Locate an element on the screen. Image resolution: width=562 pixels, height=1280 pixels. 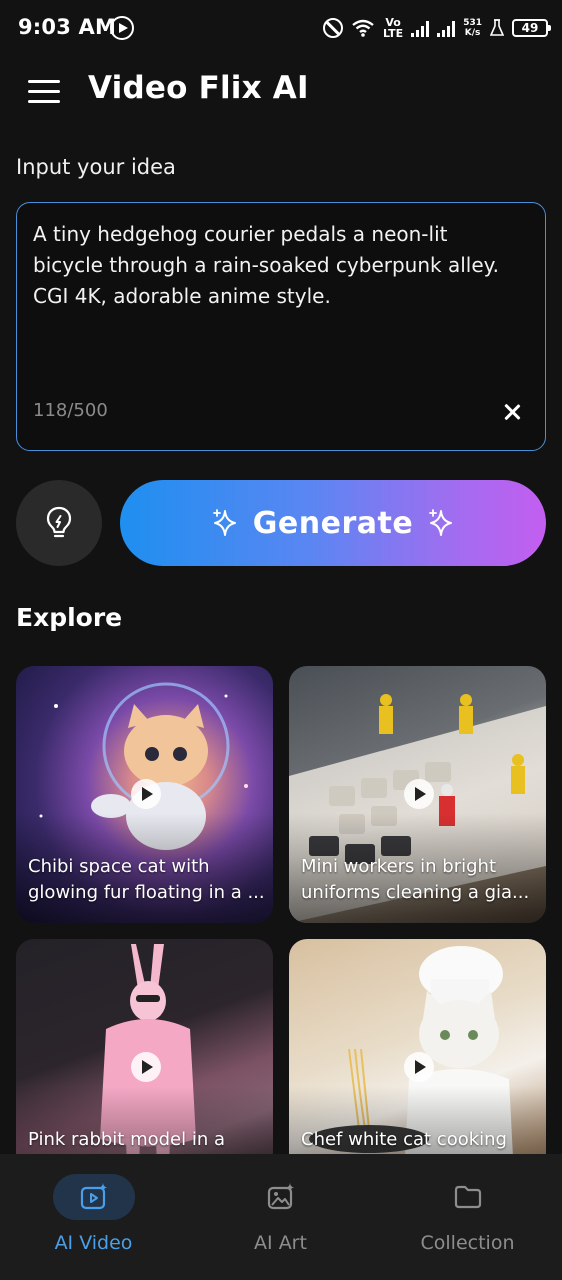
card-caption: Pink rabbit model in a is located at coordinates (145, 1140).